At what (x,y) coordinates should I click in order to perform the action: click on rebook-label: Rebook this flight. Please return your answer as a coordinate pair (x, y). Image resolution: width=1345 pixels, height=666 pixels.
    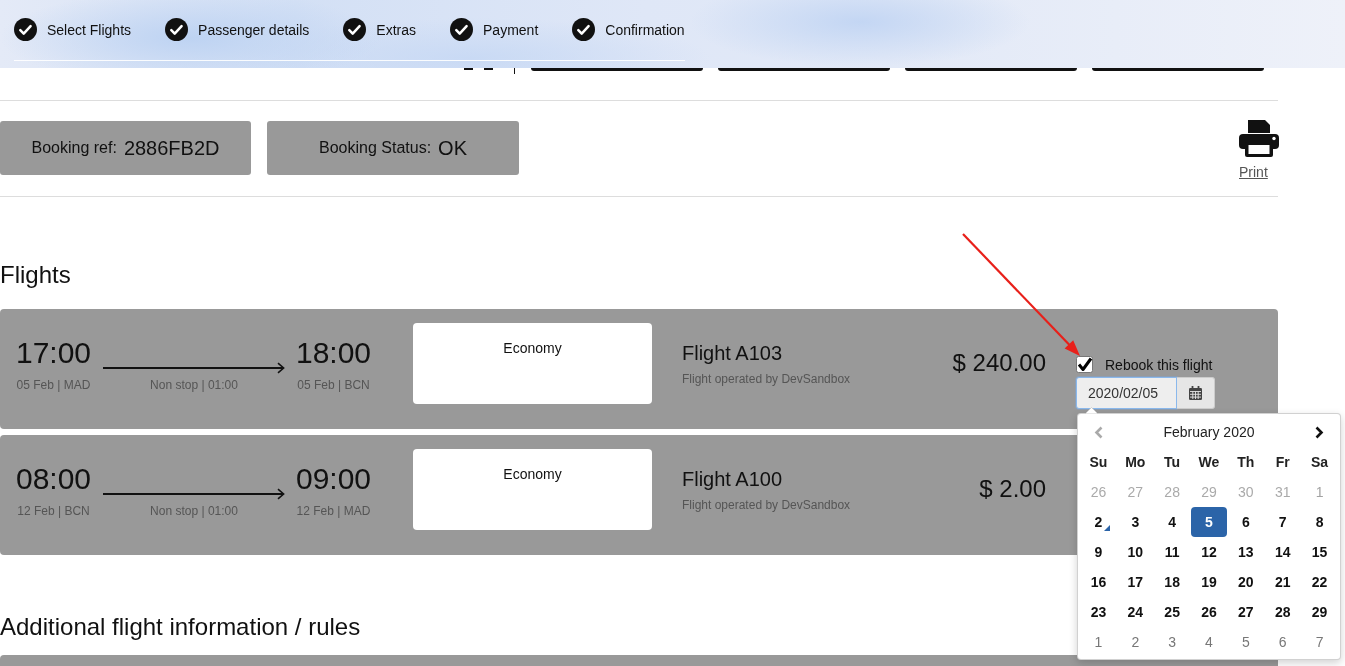
    Looking at the image, I should click on (1159, 364).